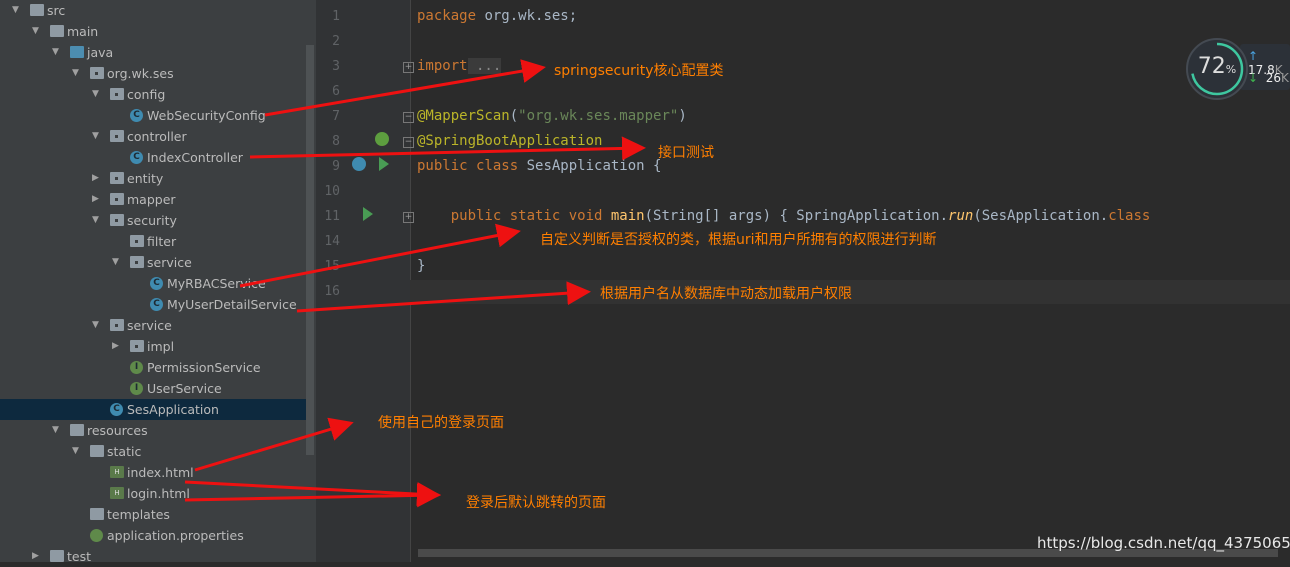 Image resolution: width=1290 pixels, height=567 pixels. What do you see at coordinates (441, 423) in the screenshot?
I see `annotation-text: 使用自己的登录页面` at bounding box center [441, 423].